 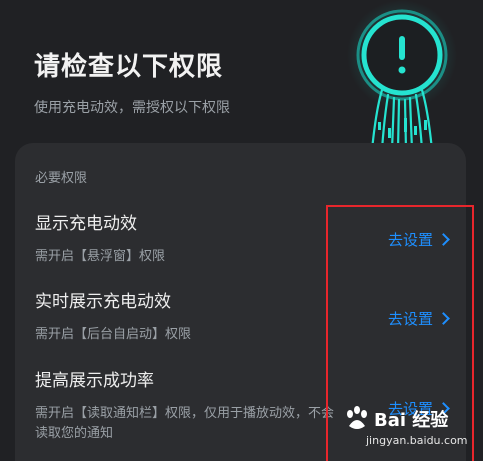 What do you see at coordinates (113, 334) in the screenshot?
I see `permission-desc: 需开启【后台自启动】权限` at bounding box center [113, 334].